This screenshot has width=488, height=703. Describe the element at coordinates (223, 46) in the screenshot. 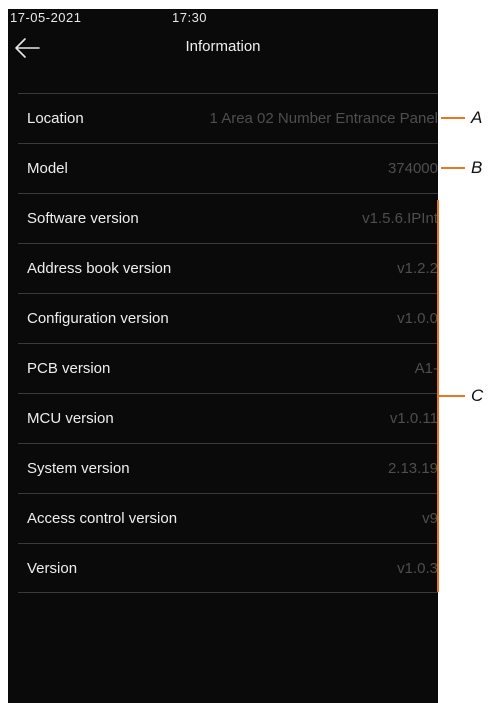

I see `page-title: Information` at that location.